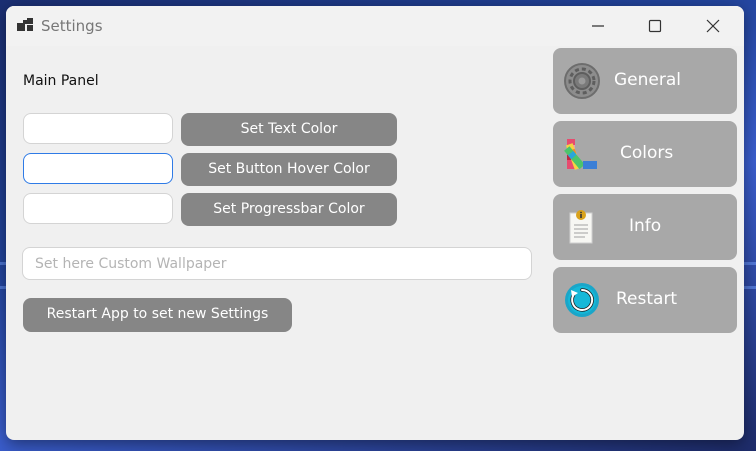 Image resolution: width=756 pixels, height=451 pixels. Describe the element at coordinates (582, 300) in the screenshot. I see `restart-icon` at that location.